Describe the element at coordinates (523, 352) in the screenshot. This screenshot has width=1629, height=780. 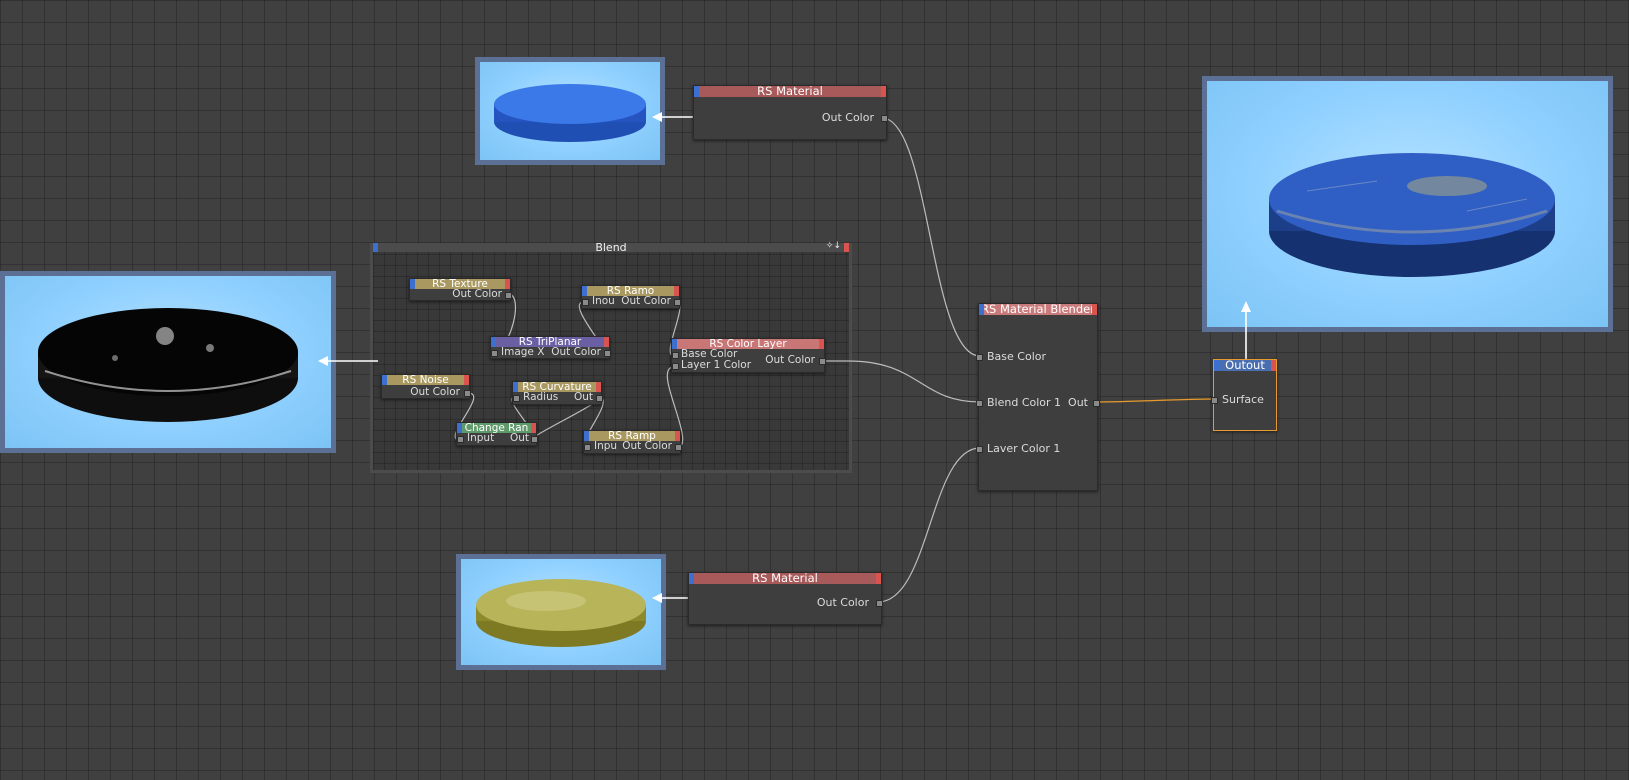
I see `port-image-x: Image X` at that location.